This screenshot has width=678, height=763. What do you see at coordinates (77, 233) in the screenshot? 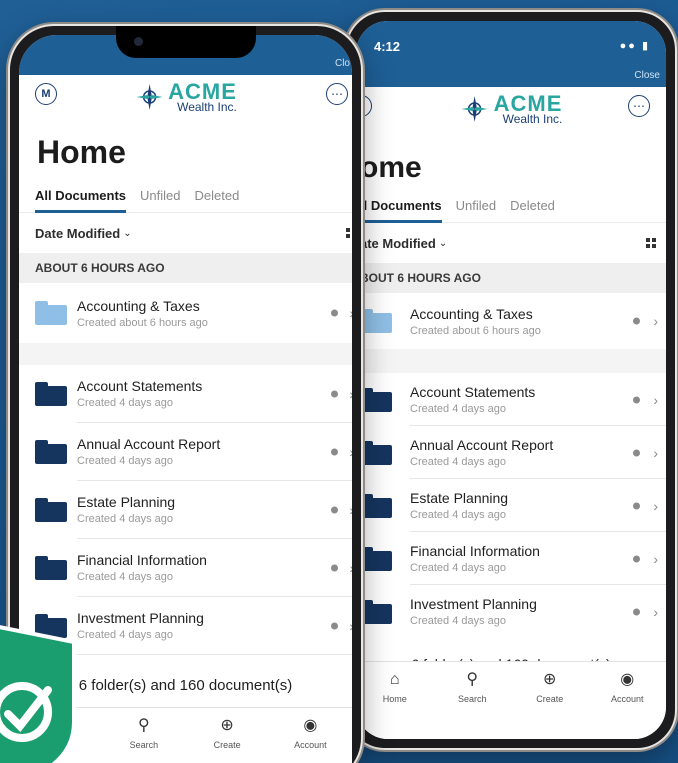
I see `sort-dropdown: Date Modified` at bounding box center [77, 233].